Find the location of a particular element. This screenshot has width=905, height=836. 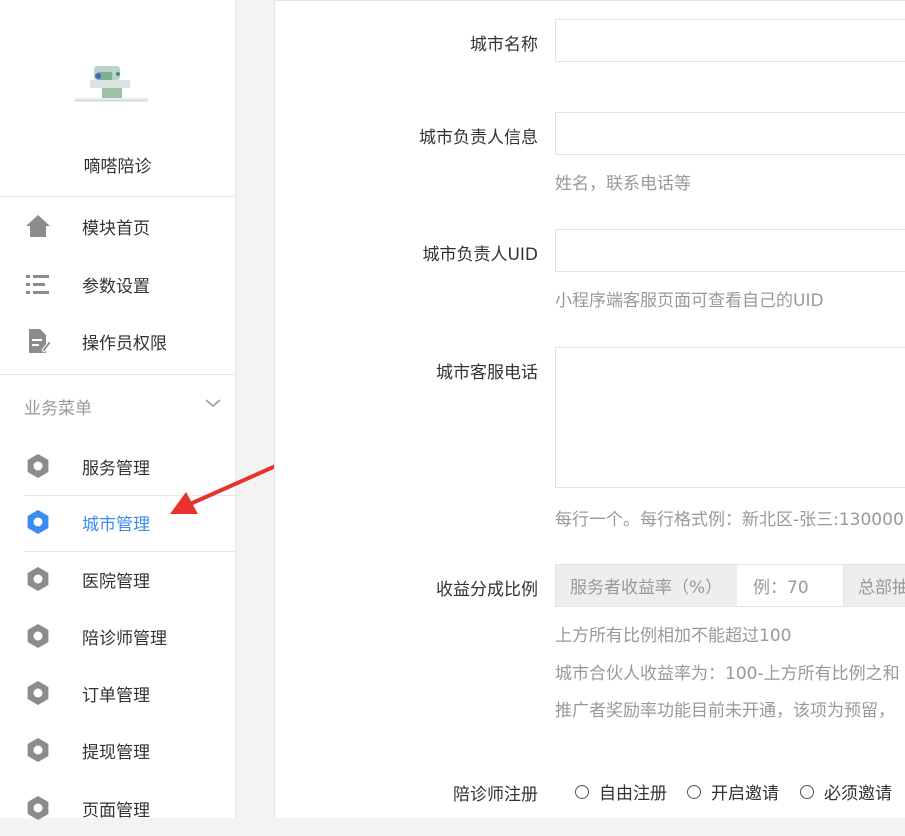

radio-label: 自由注册 is located at coordinates (633, 794).